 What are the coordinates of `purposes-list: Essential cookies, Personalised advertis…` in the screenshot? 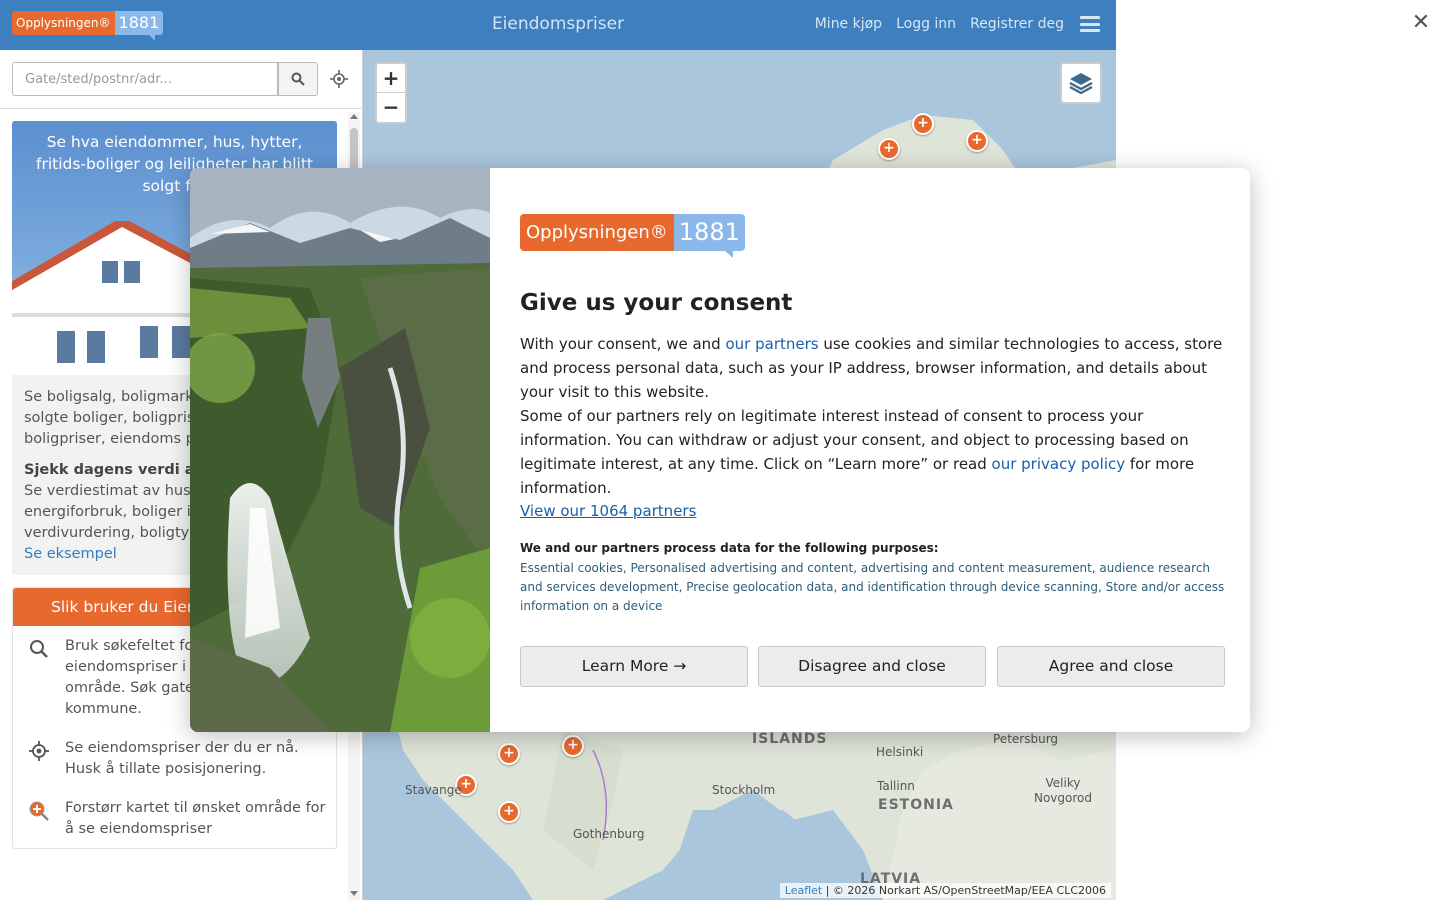 It's located at (872, 587).